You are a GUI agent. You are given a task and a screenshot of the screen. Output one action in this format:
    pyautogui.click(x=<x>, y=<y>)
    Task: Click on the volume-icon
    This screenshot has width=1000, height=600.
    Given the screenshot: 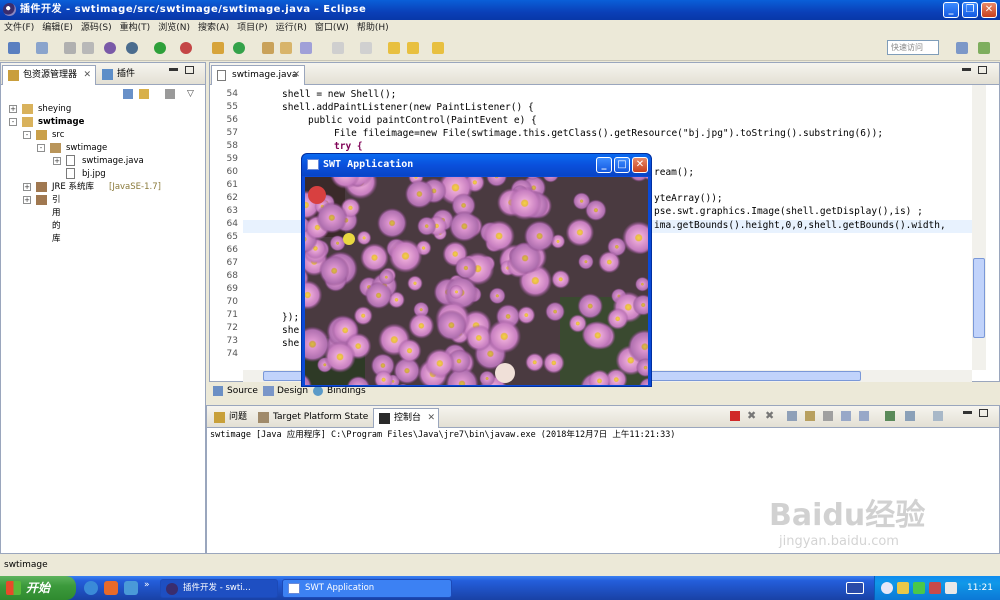 What is the action you would take?
    pyautogui.click(x=951, y=588)
    